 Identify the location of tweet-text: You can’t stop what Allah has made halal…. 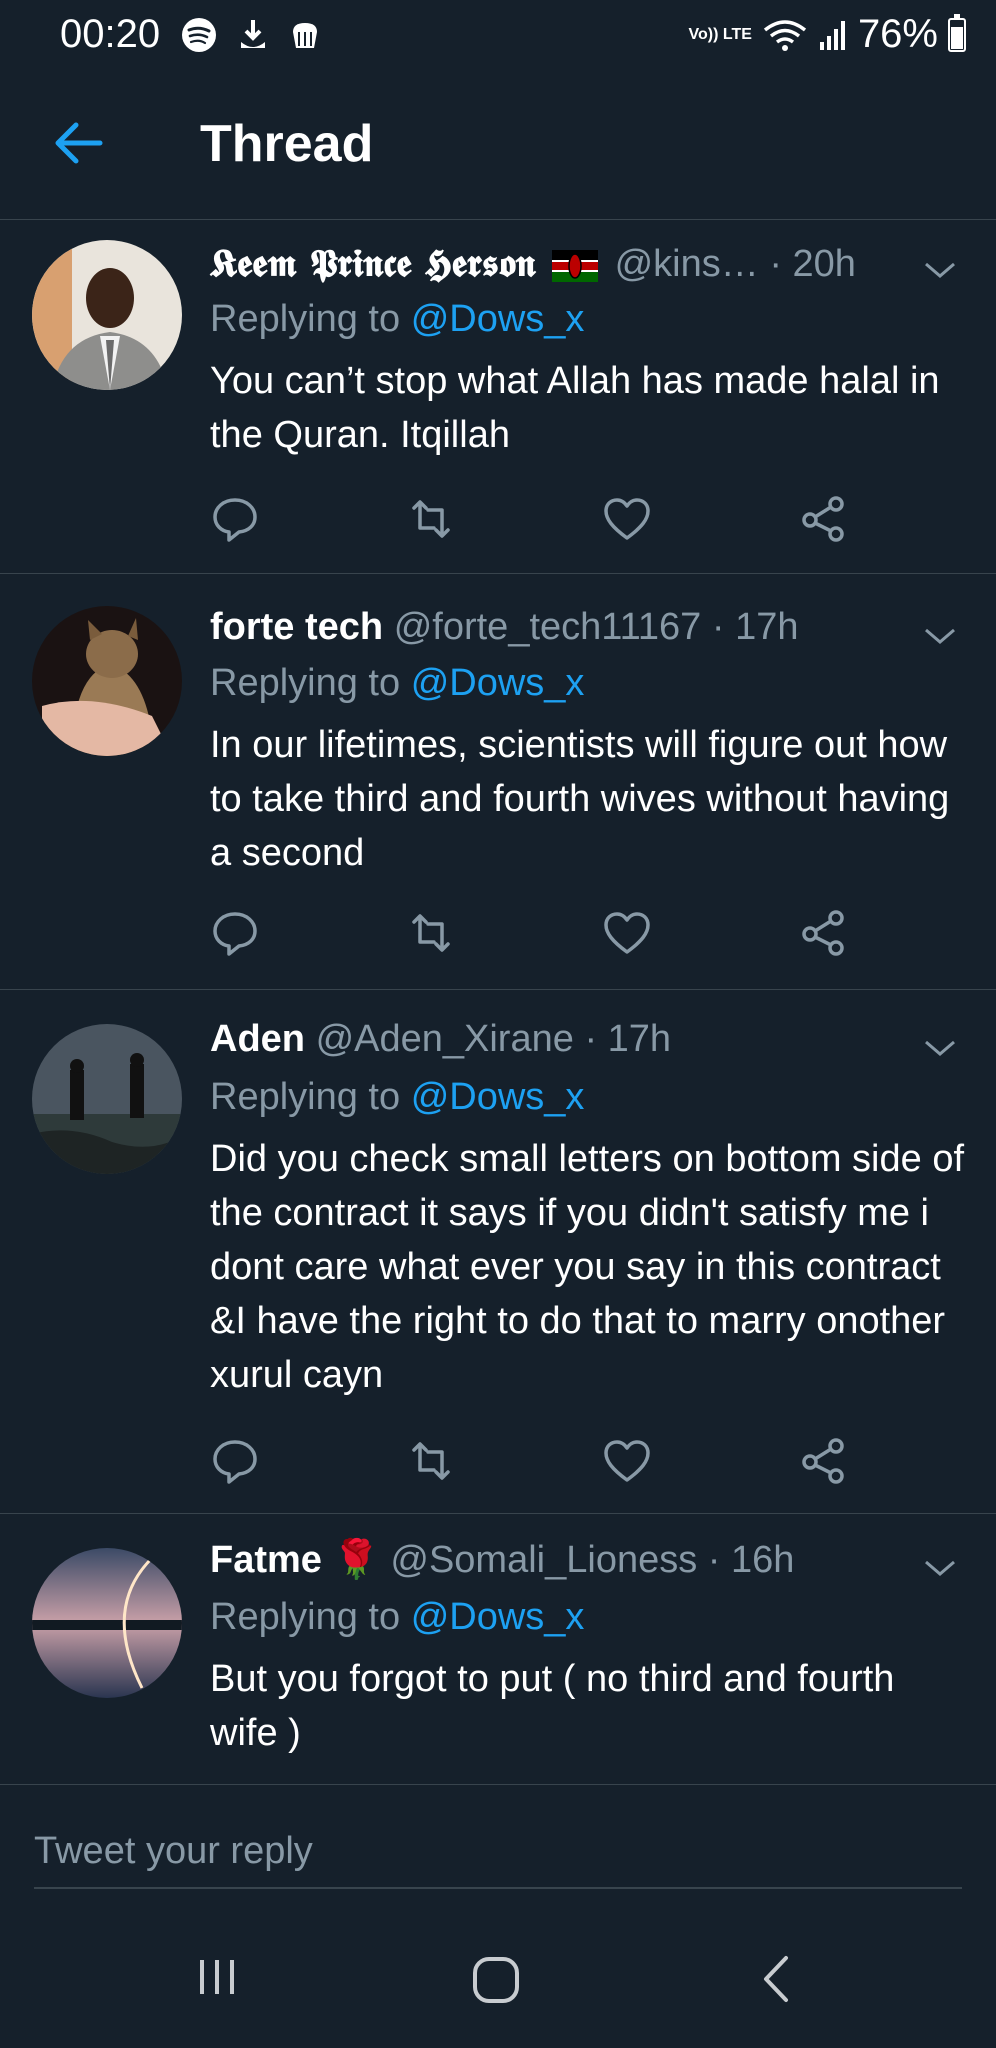
(575, 408).